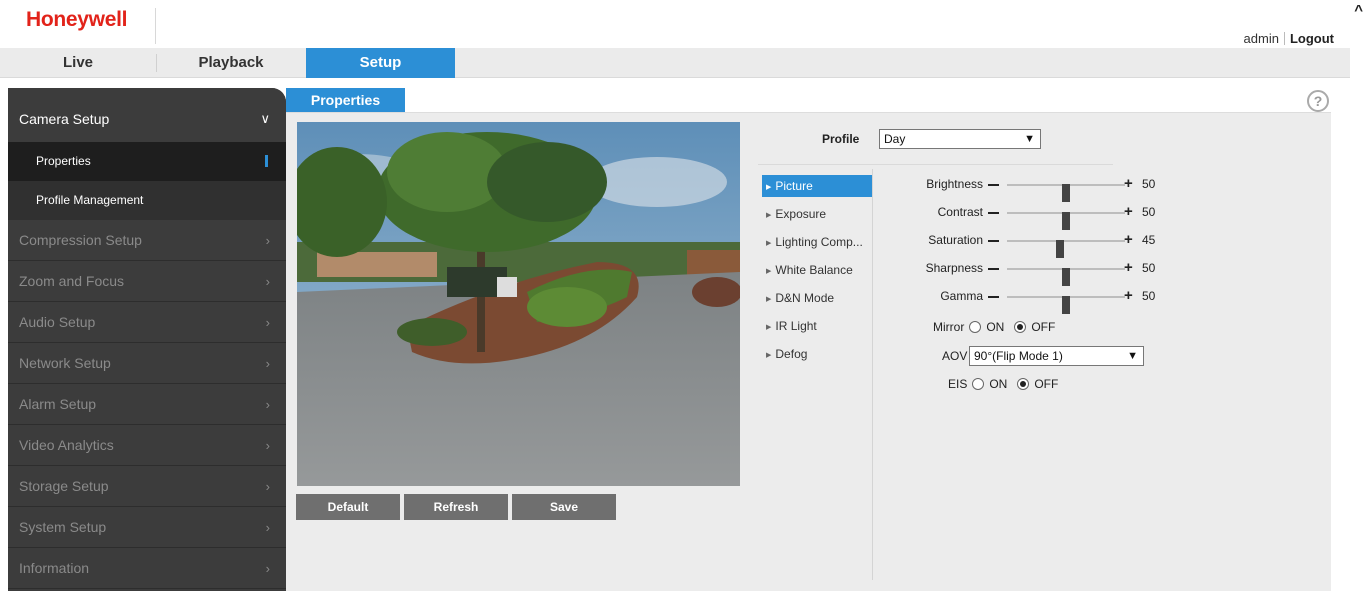  What do you see at coordinates (147, 322) in the screenshot?
I see `sidebar-item-audio-setup: Audio Setup ›` at bounding box center [147, 322].